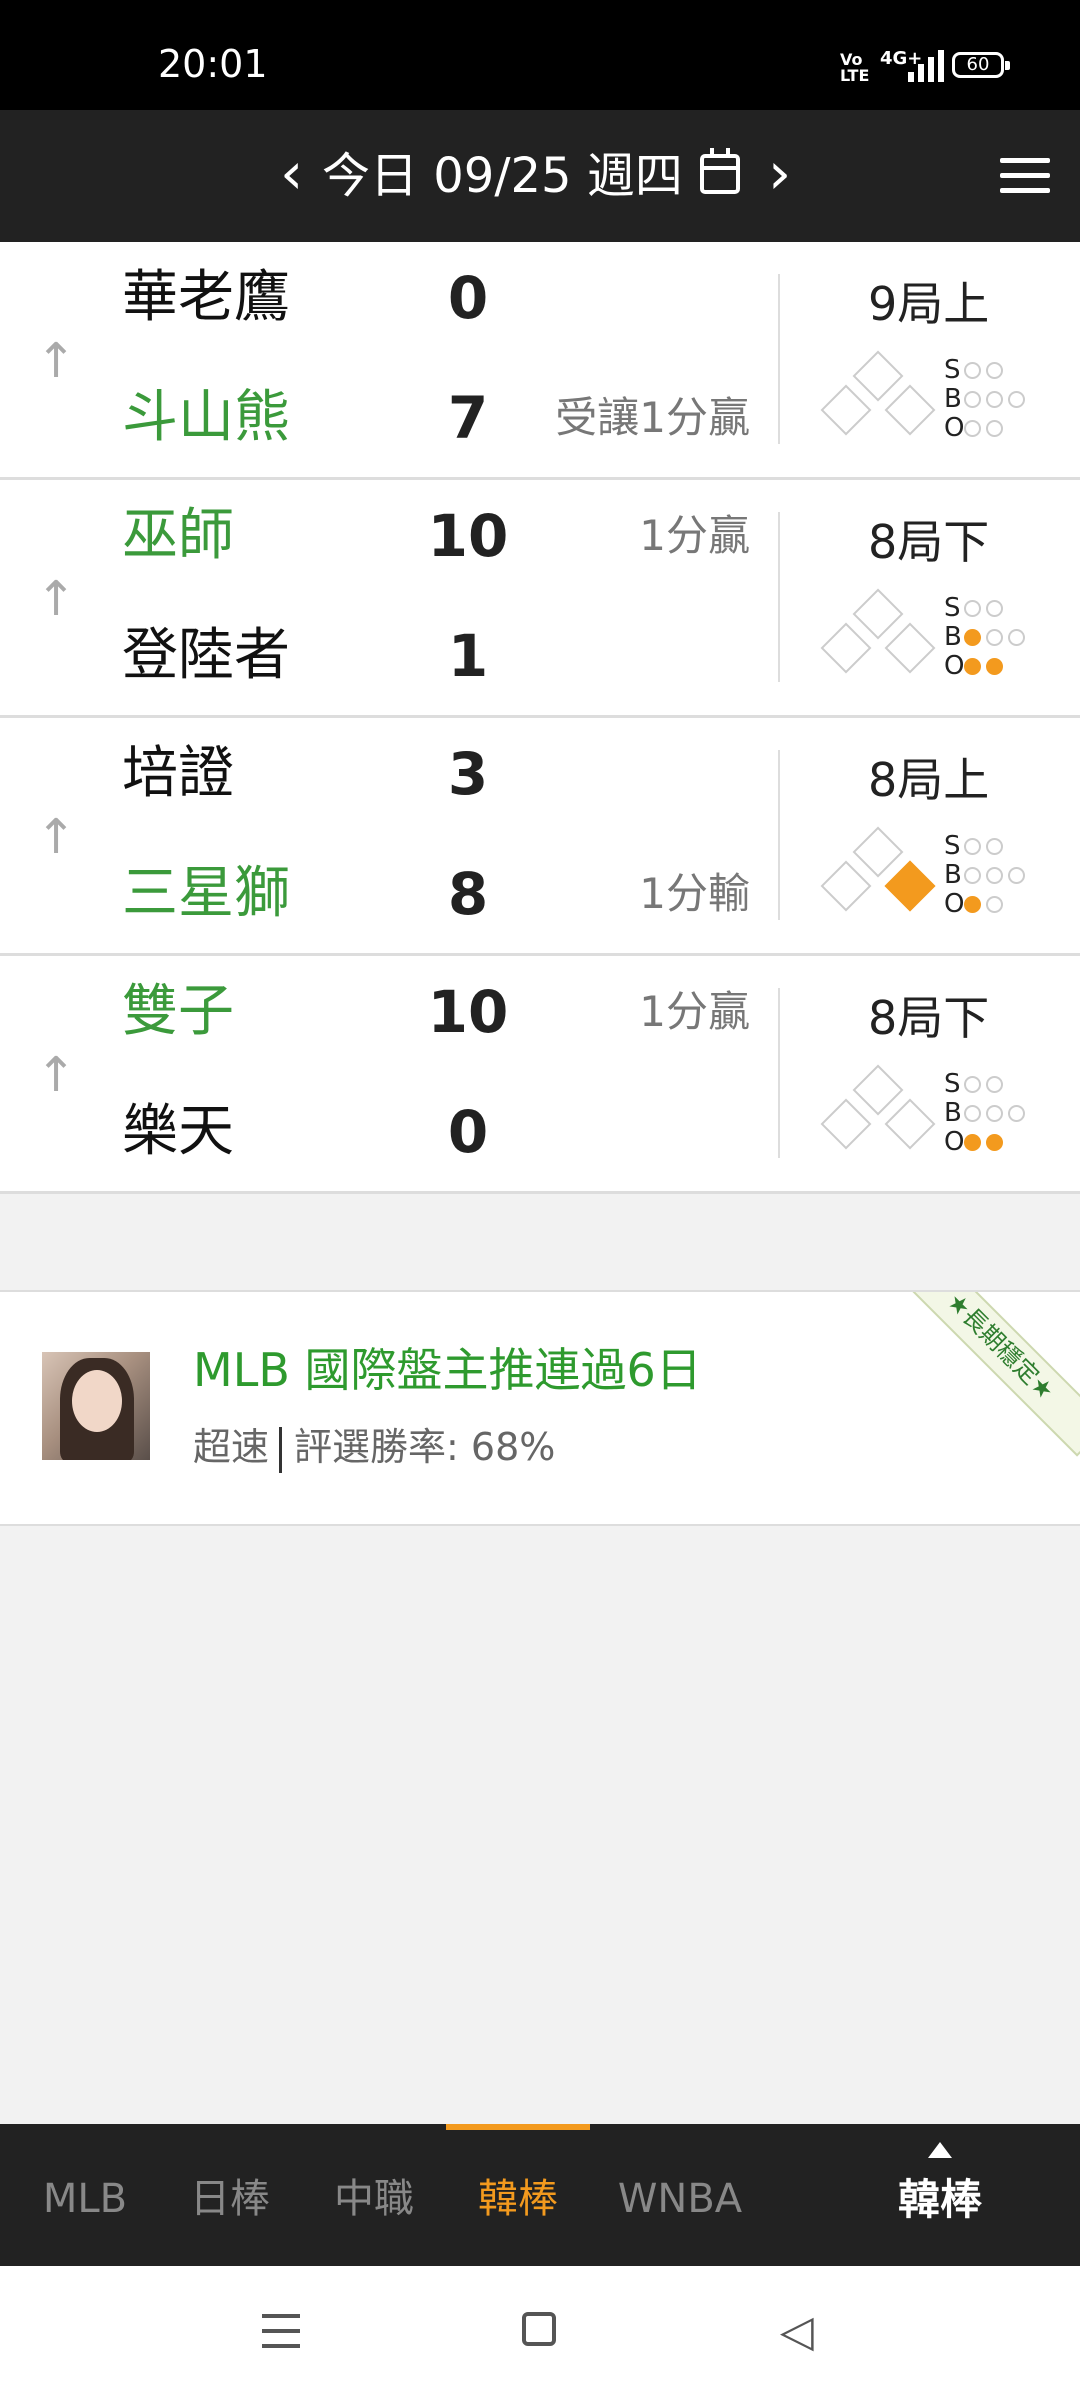 Image resolution: width=1080 pixels, height=2400 pixels. What do you see at coordinates (468, 894) in the screenshot?
I see `home-team-score: 8` at bounding box center [468, 894].